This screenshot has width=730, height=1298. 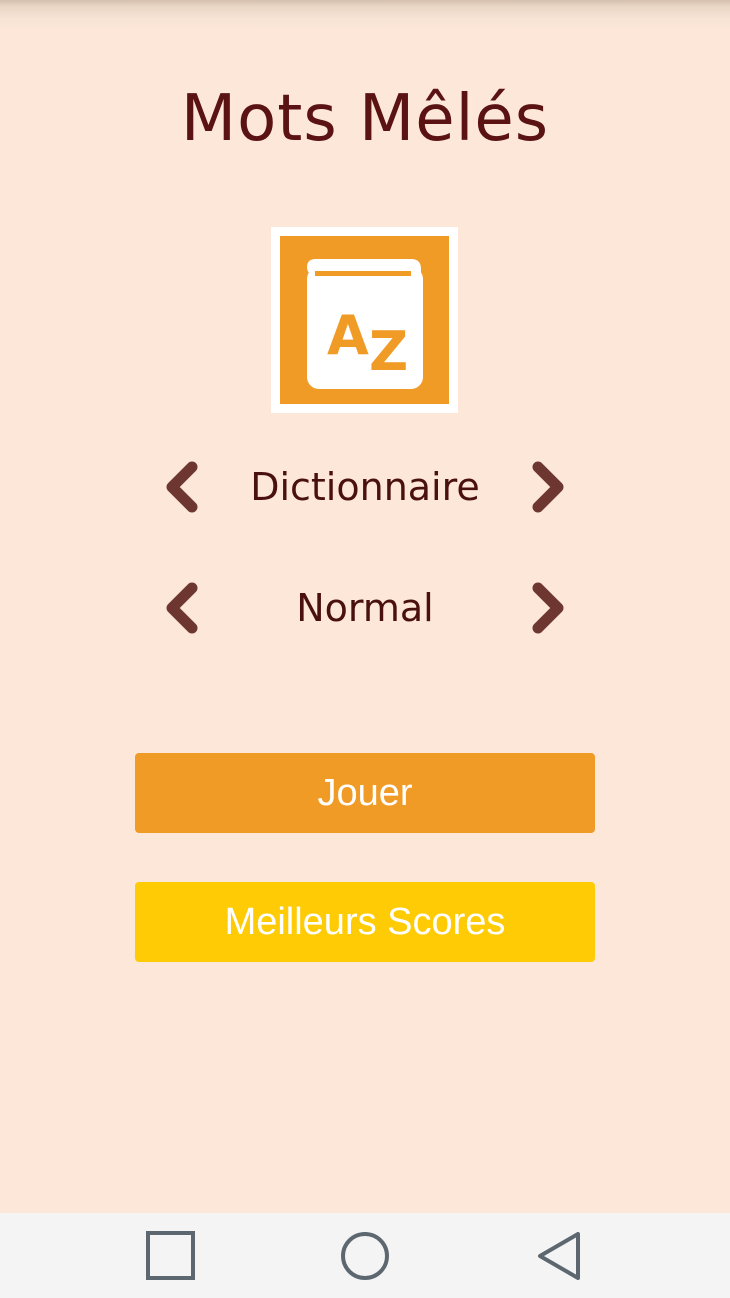 I want to click on home-button, so click(x=365, y=1255).